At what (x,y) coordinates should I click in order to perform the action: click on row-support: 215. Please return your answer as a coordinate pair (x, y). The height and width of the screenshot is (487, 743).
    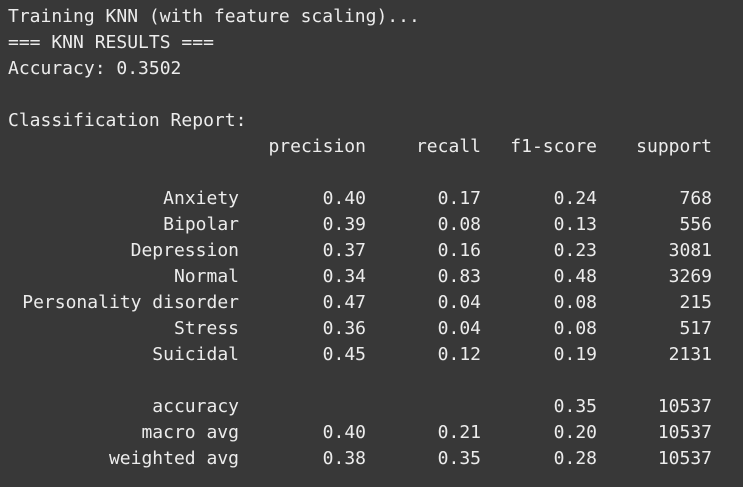
    Looking at the image, I should click on (695, 302).